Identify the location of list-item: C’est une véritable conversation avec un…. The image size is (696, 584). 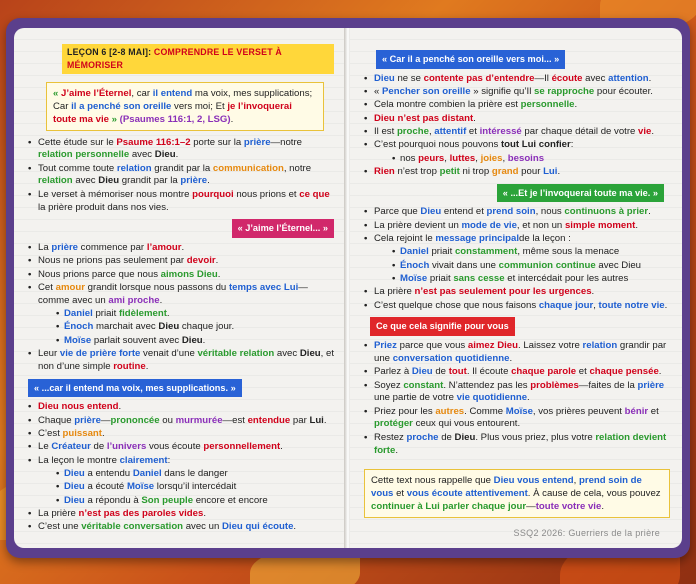
(181, 527).